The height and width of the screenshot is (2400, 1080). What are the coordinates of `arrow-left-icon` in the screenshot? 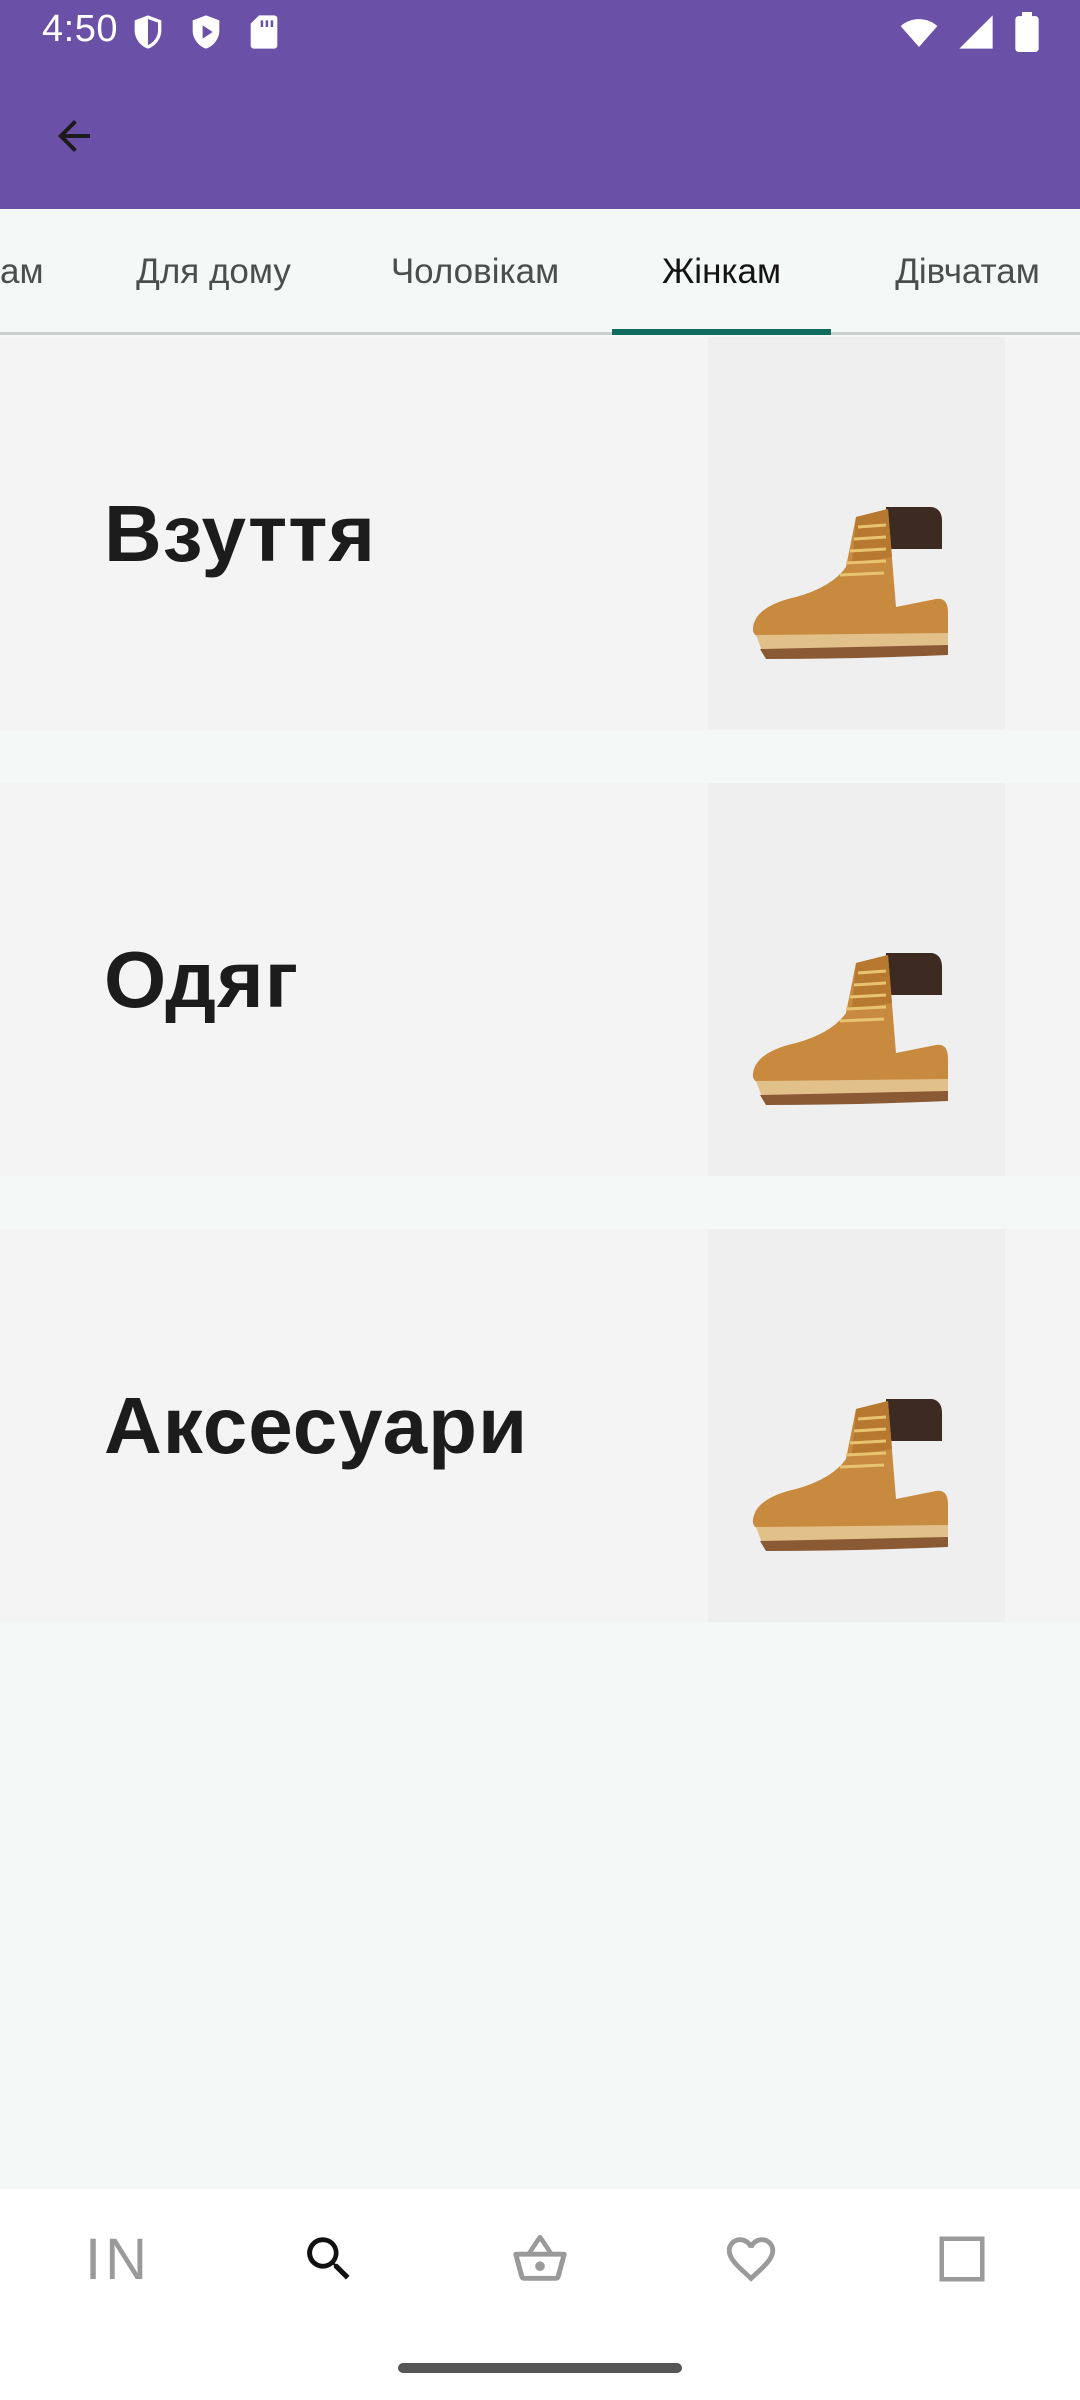 It's located at (74, 136).